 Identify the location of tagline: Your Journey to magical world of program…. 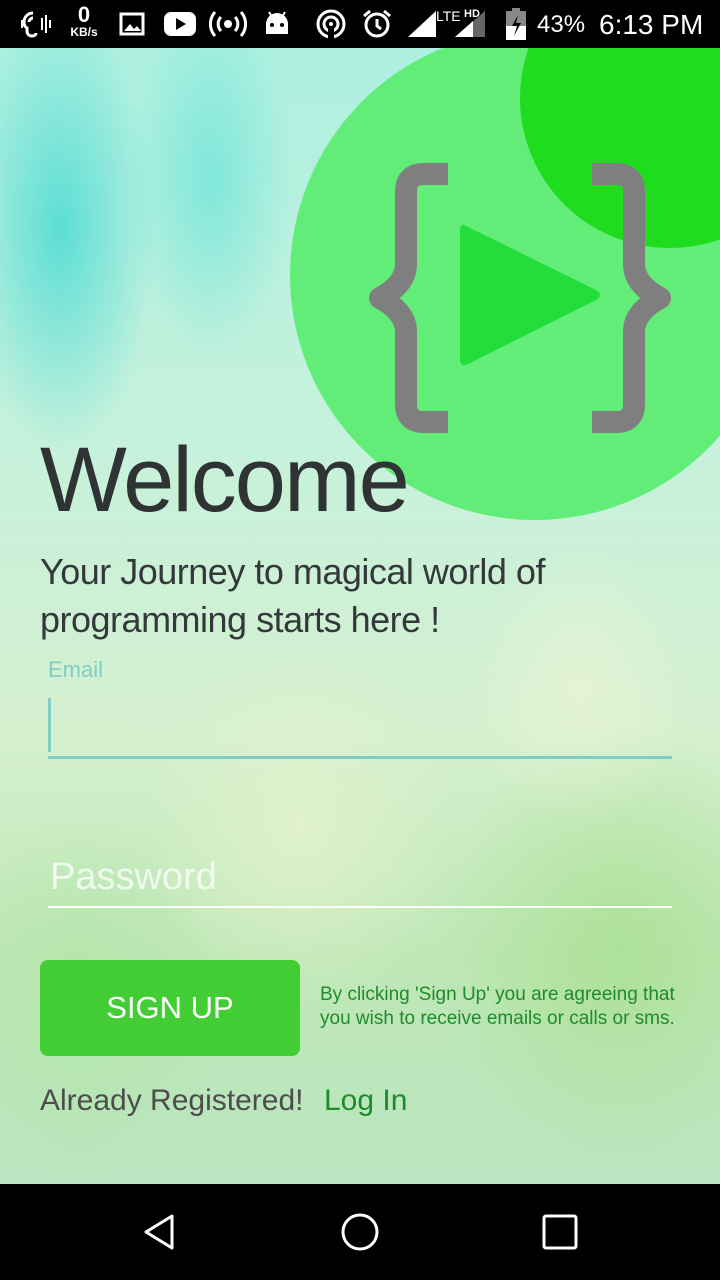
(292, 595).